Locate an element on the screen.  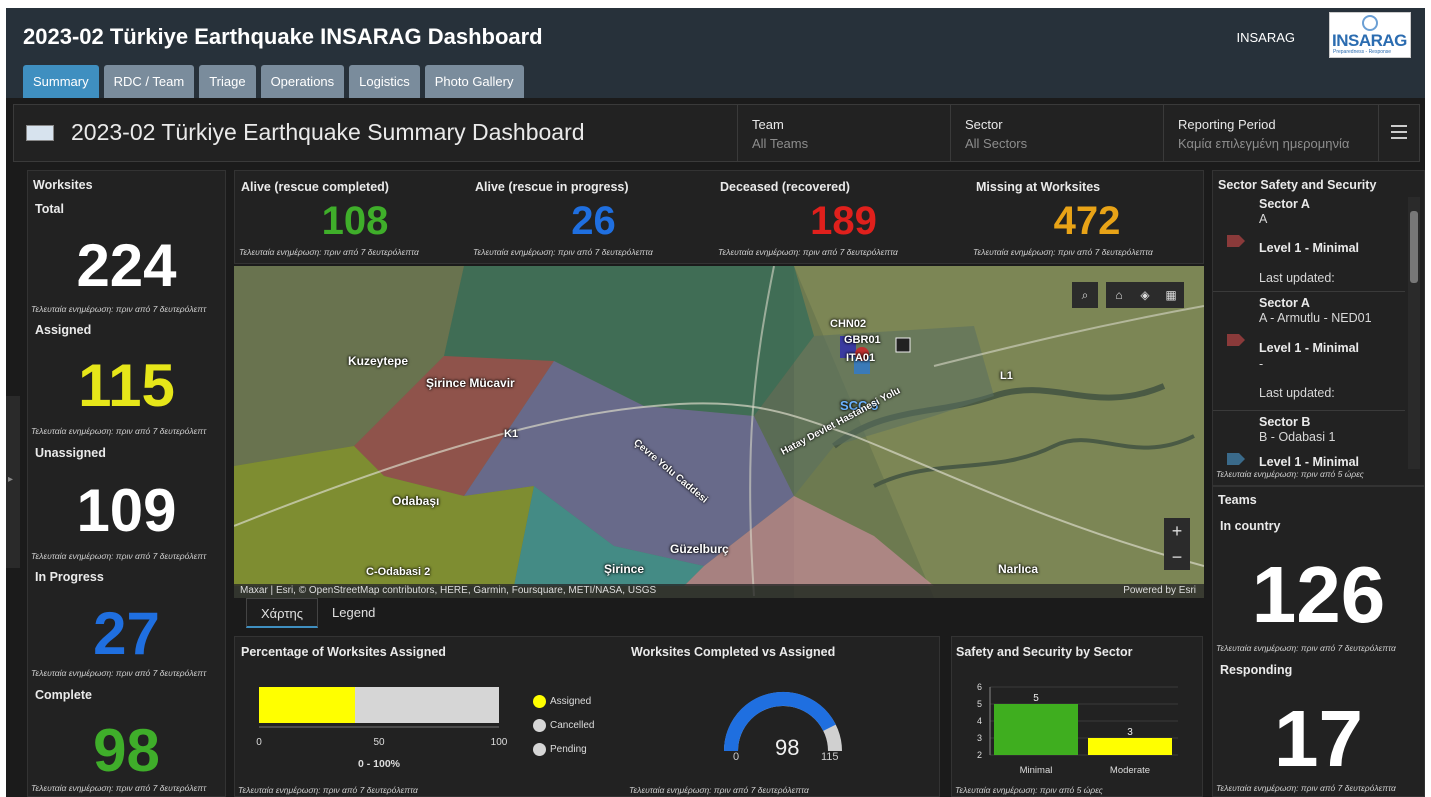
tab-legend: Legend is located at coordinates (353, 613).